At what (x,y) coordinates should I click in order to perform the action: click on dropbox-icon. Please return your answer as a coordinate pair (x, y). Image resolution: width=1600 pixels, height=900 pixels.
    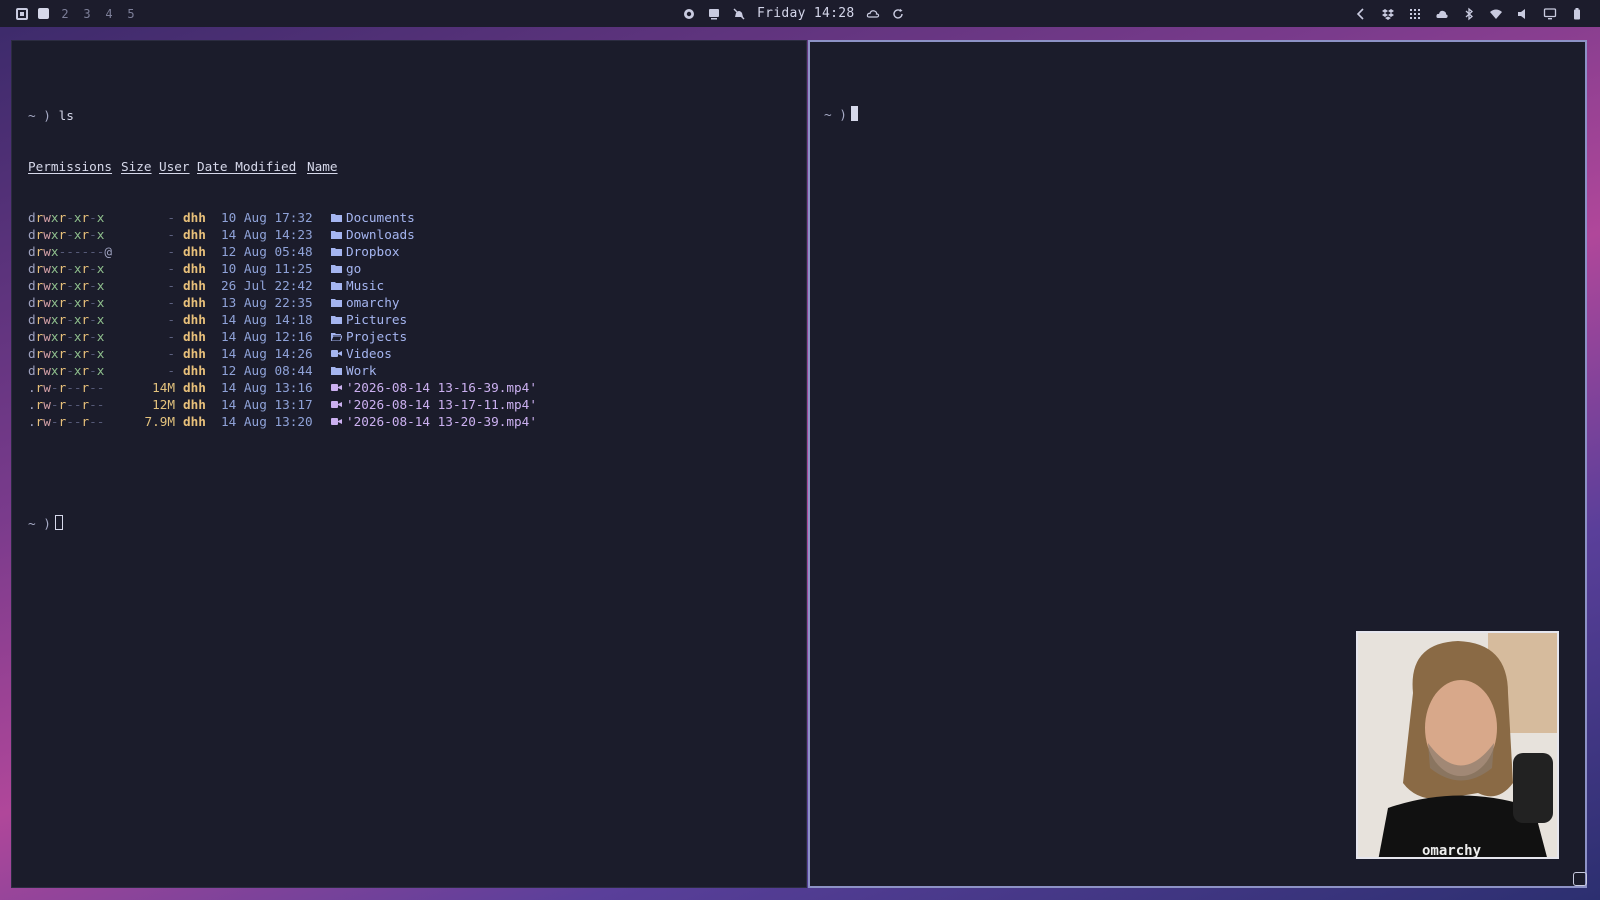
    Looking at the image, I should click on (1388, 14).